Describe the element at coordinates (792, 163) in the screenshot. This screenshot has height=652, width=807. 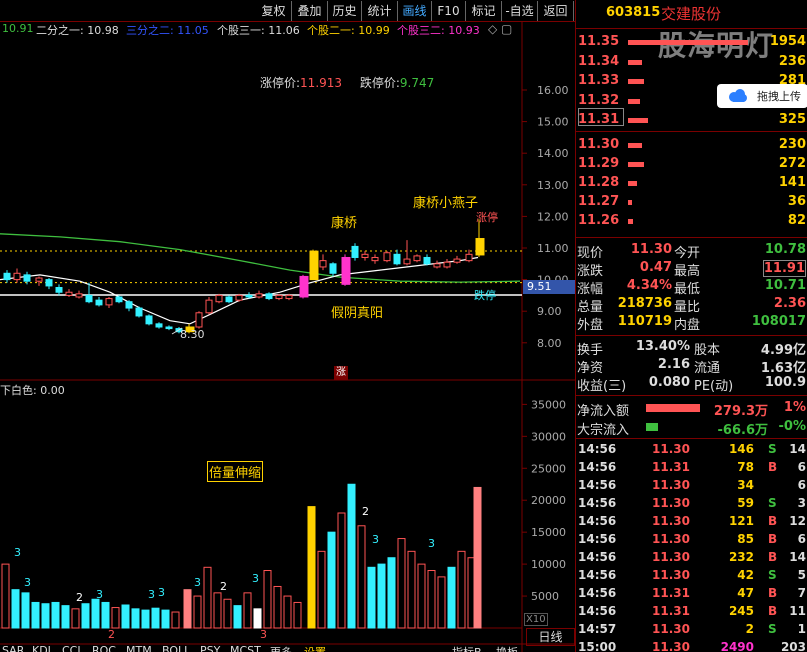
I see `order-volume: 272` at that location.